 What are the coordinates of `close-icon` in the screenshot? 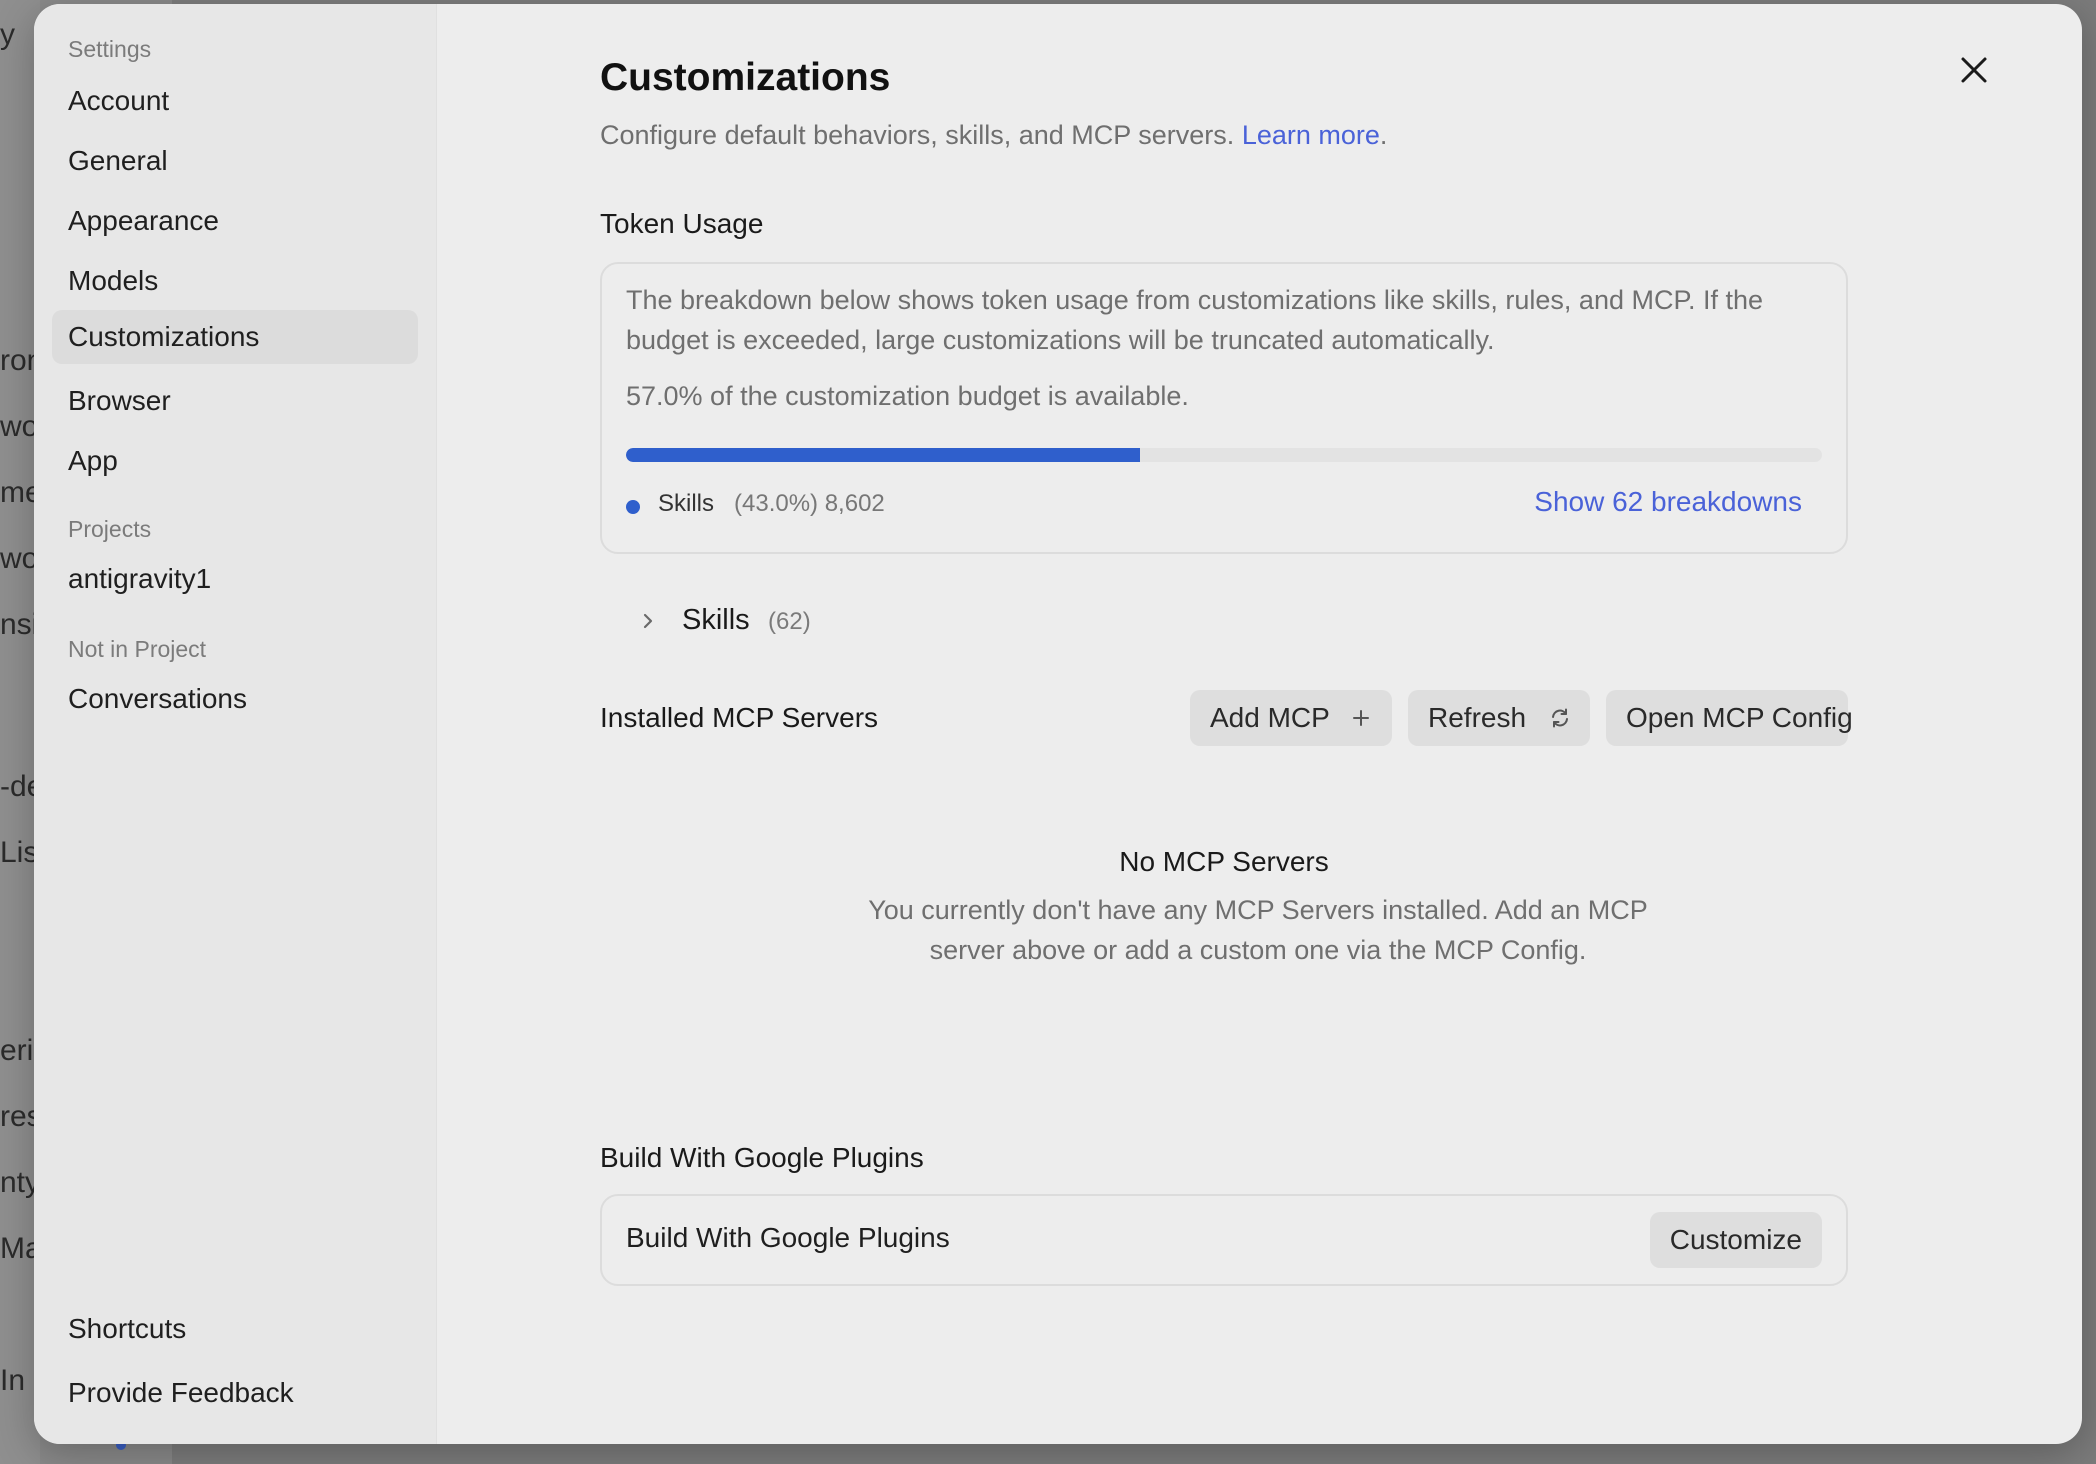 It's located at (1974, 70).